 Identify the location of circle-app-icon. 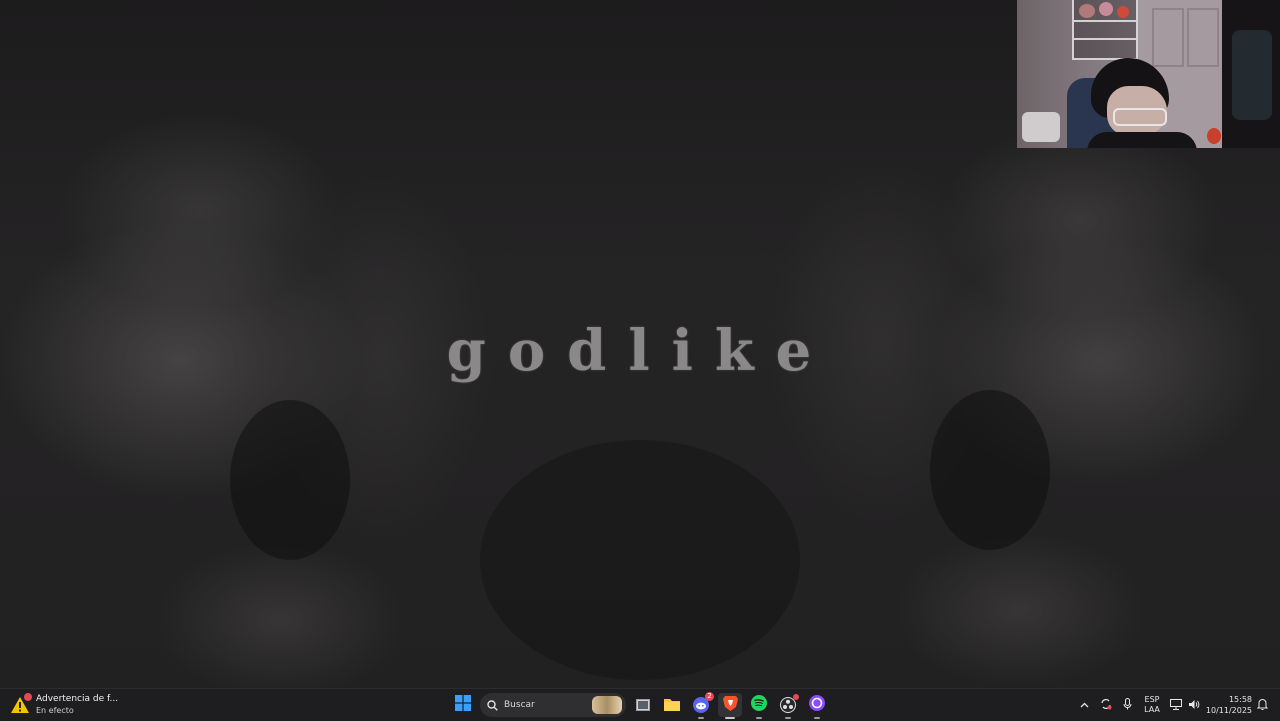
(817, 705).